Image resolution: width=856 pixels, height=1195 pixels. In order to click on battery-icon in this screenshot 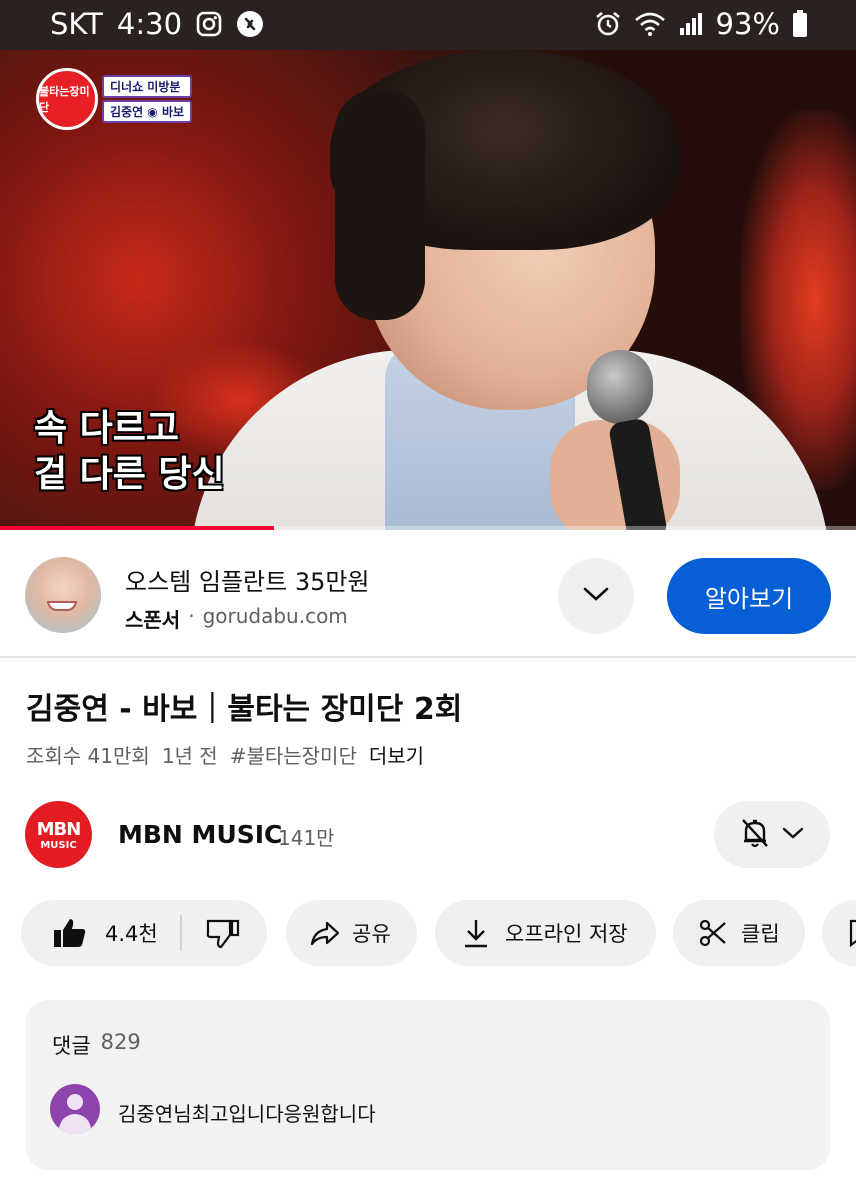, I will do `click(800, 24)`.